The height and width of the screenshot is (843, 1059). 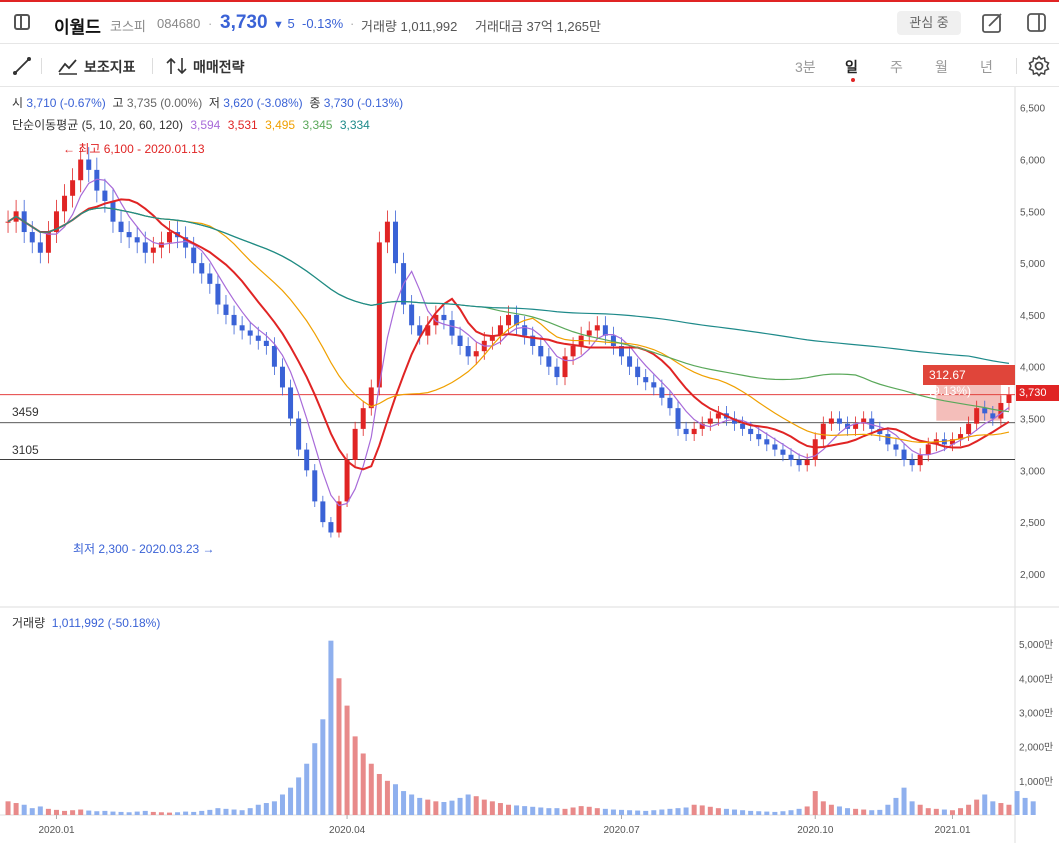 What do you see at coordinates (1039, 66) in the screenshot?
I see `settings-gear-icon` at bounding box center [1039, 66].